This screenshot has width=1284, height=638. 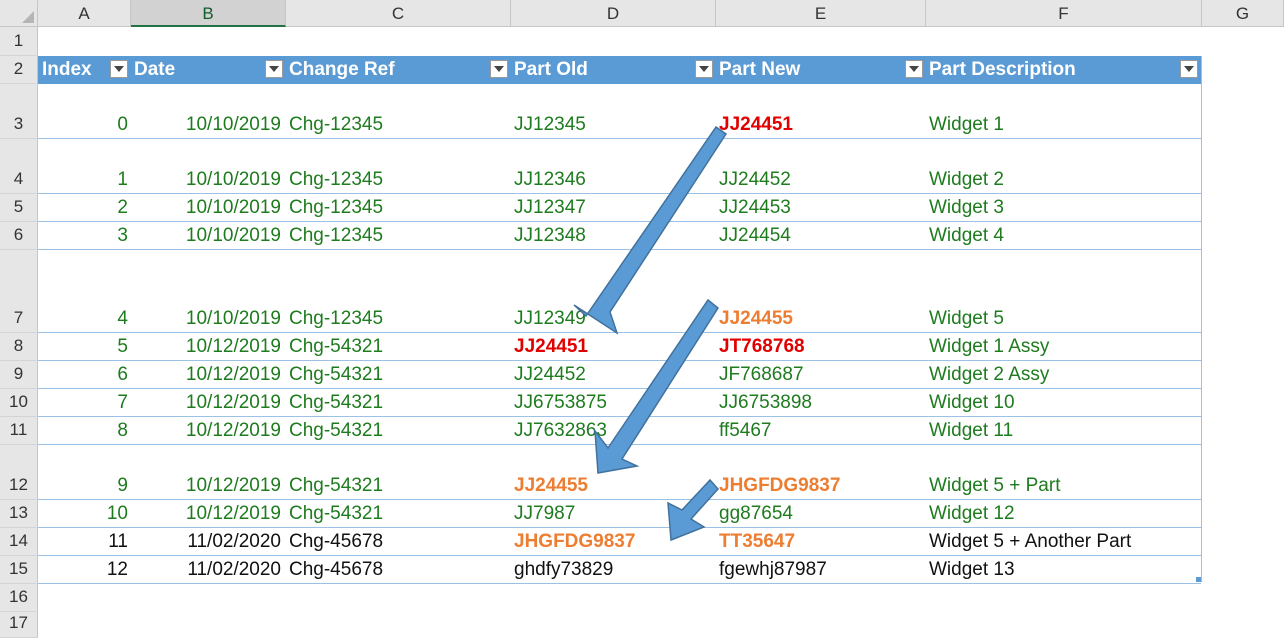 What do you see at coordinates (966, 125) in the screenshot?
I see `cell-desc: Widget 1` at bounding box center [966, 125].